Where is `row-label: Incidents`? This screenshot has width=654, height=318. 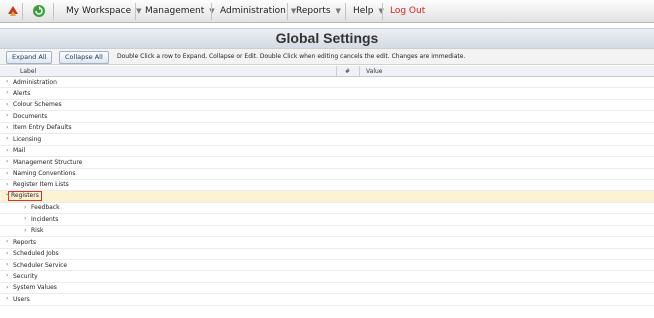
row-label: Incidents is located at coordinates (45, 219).